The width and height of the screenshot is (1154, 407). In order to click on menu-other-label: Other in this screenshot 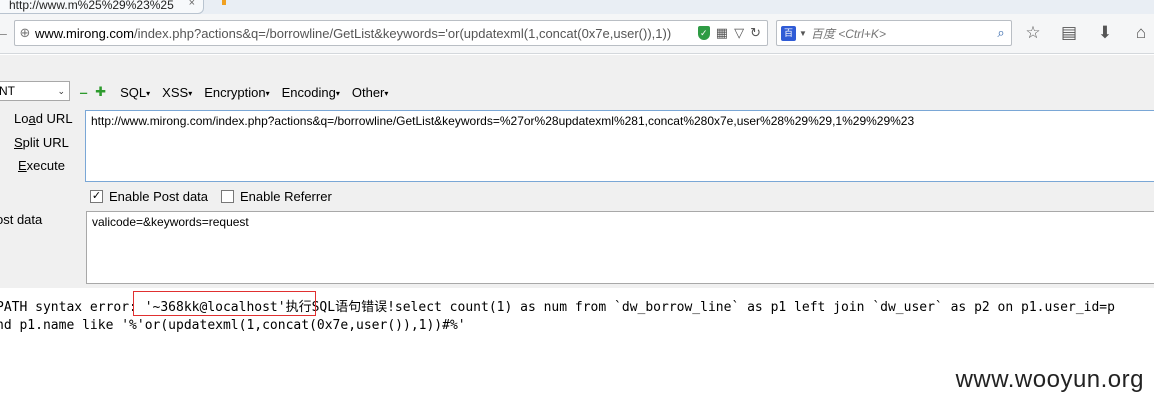, I will do `click(368, 92)`.